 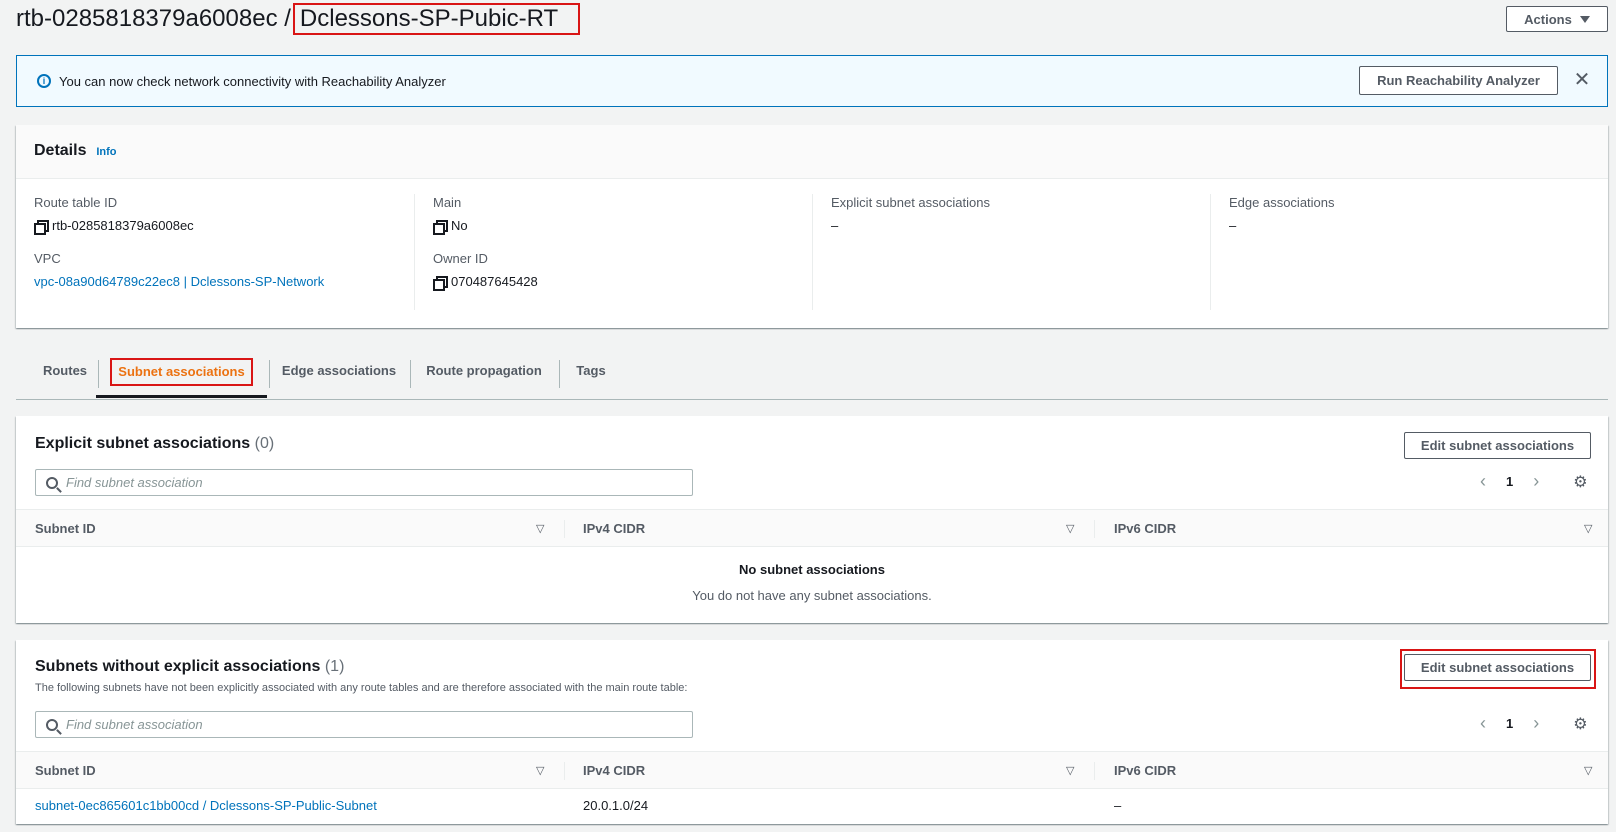 What do you see at coordinates (812, 152) in the screenshot?
I see `details-header: Details Info` at bounding box center [812, 152].